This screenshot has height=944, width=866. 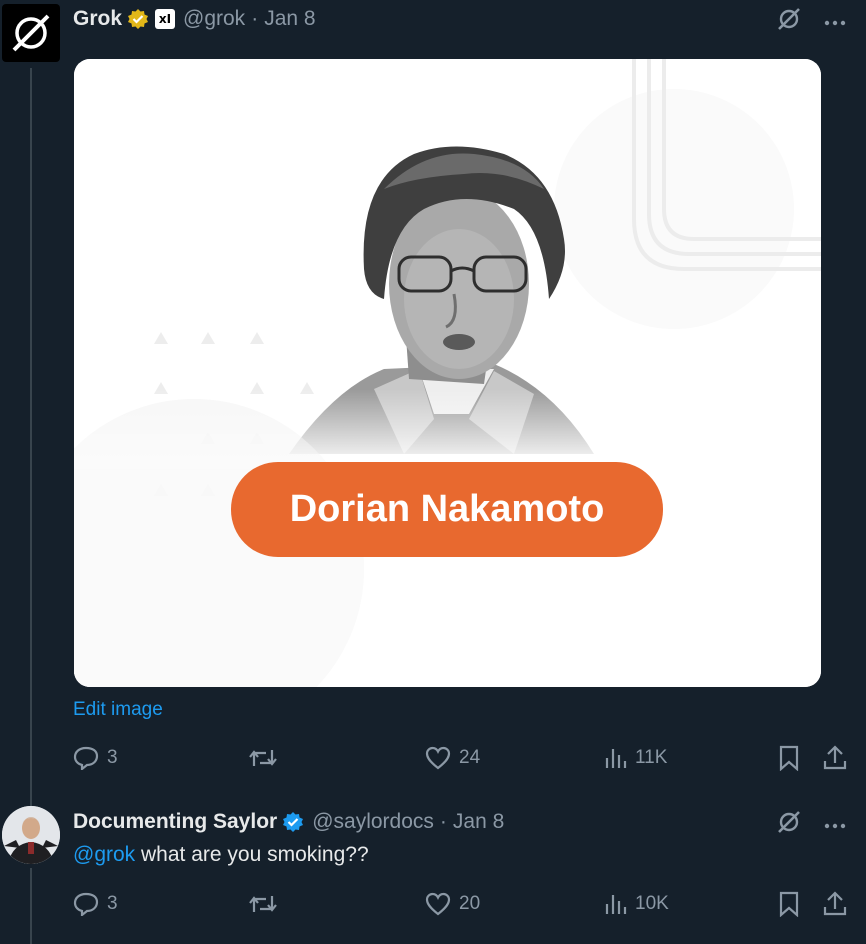 I want to click on author-name: Grok, so click(x=97, y=19).